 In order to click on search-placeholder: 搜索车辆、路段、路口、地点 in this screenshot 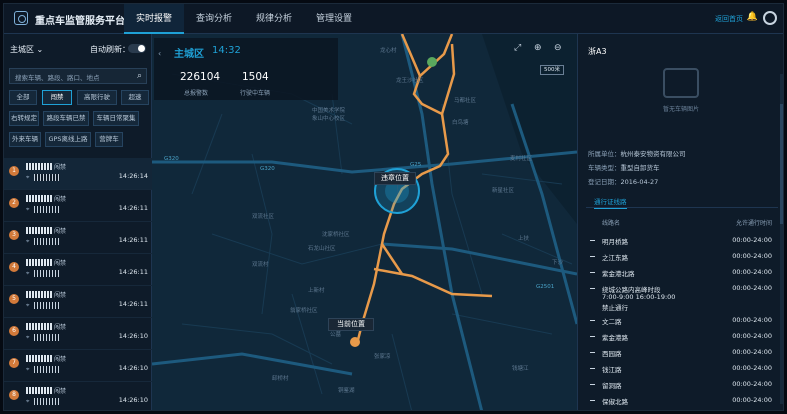, I will do `click(57, 78)`.